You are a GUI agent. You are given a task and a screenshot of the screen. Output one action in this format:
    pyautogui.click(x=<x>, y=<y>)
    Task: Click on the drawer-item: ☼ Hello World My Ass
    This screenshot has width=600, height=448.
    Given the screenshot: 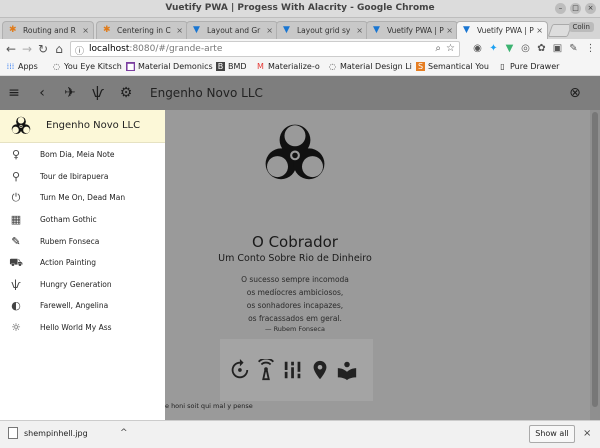 What is the action you would take?
    pyautogui.click(x=82, y=328)
    